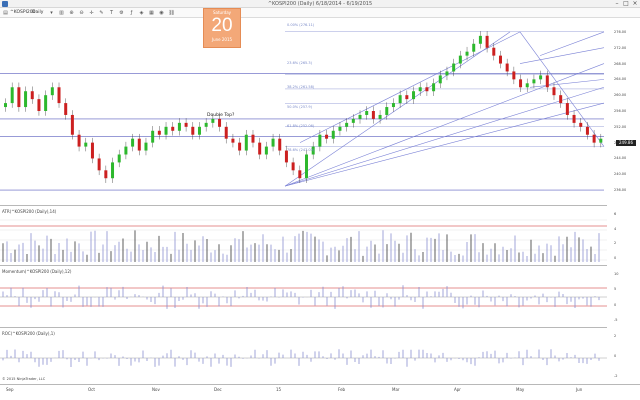  What do you see at coordinates (111, 13) in the screenshot?
I see `text-tool-icon: T` at bounding box center [111, 13].